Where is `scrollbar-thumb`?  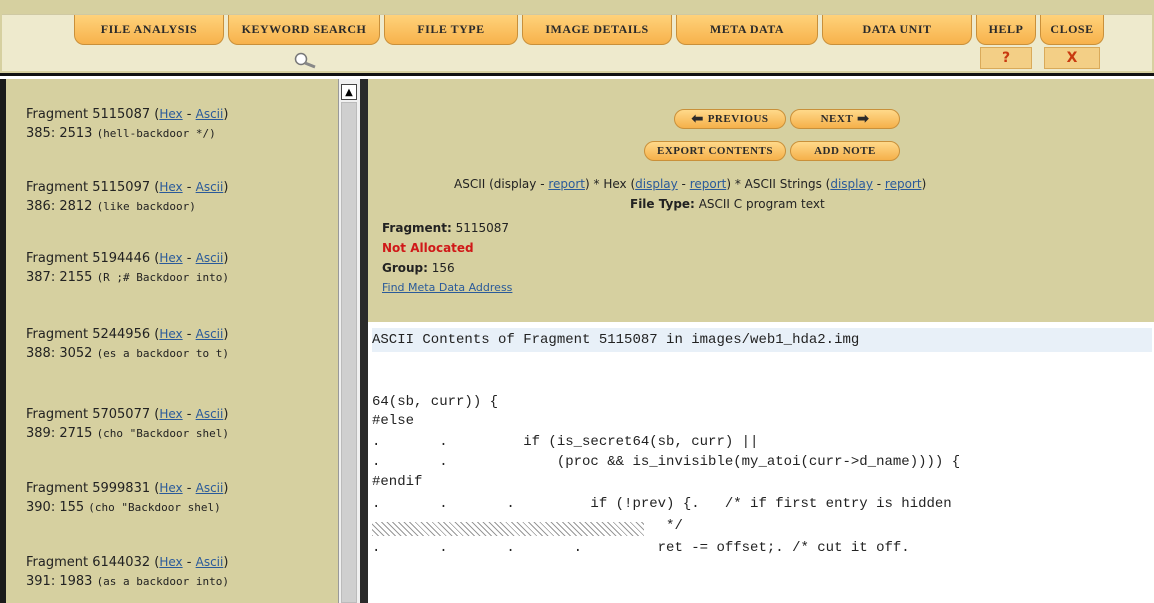
scrollbar-thumb is located at coordinates (349, 352).